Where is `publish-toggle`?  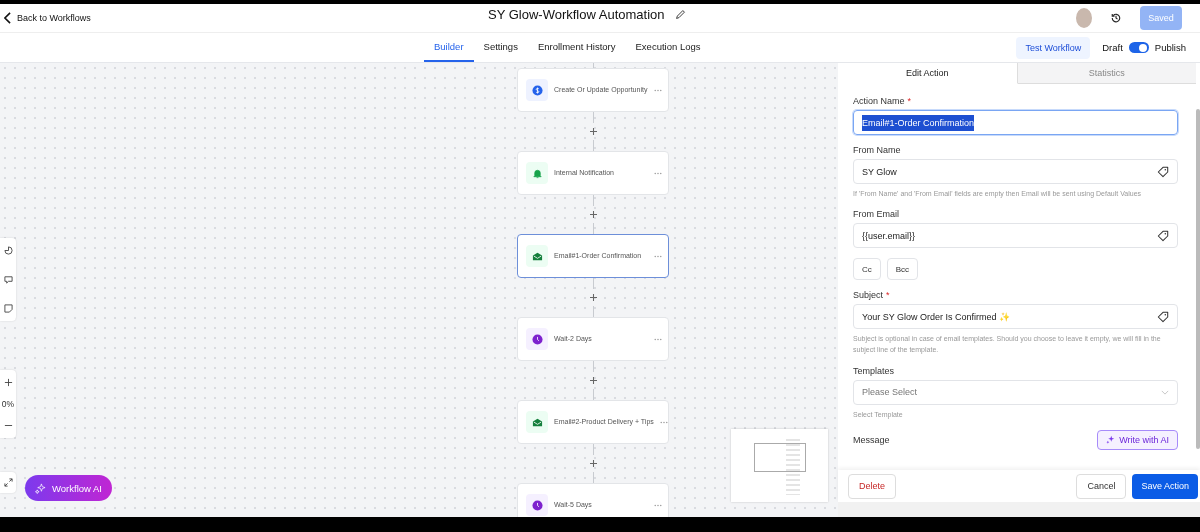
publish-toggle is located at coordinates (1138, 47).